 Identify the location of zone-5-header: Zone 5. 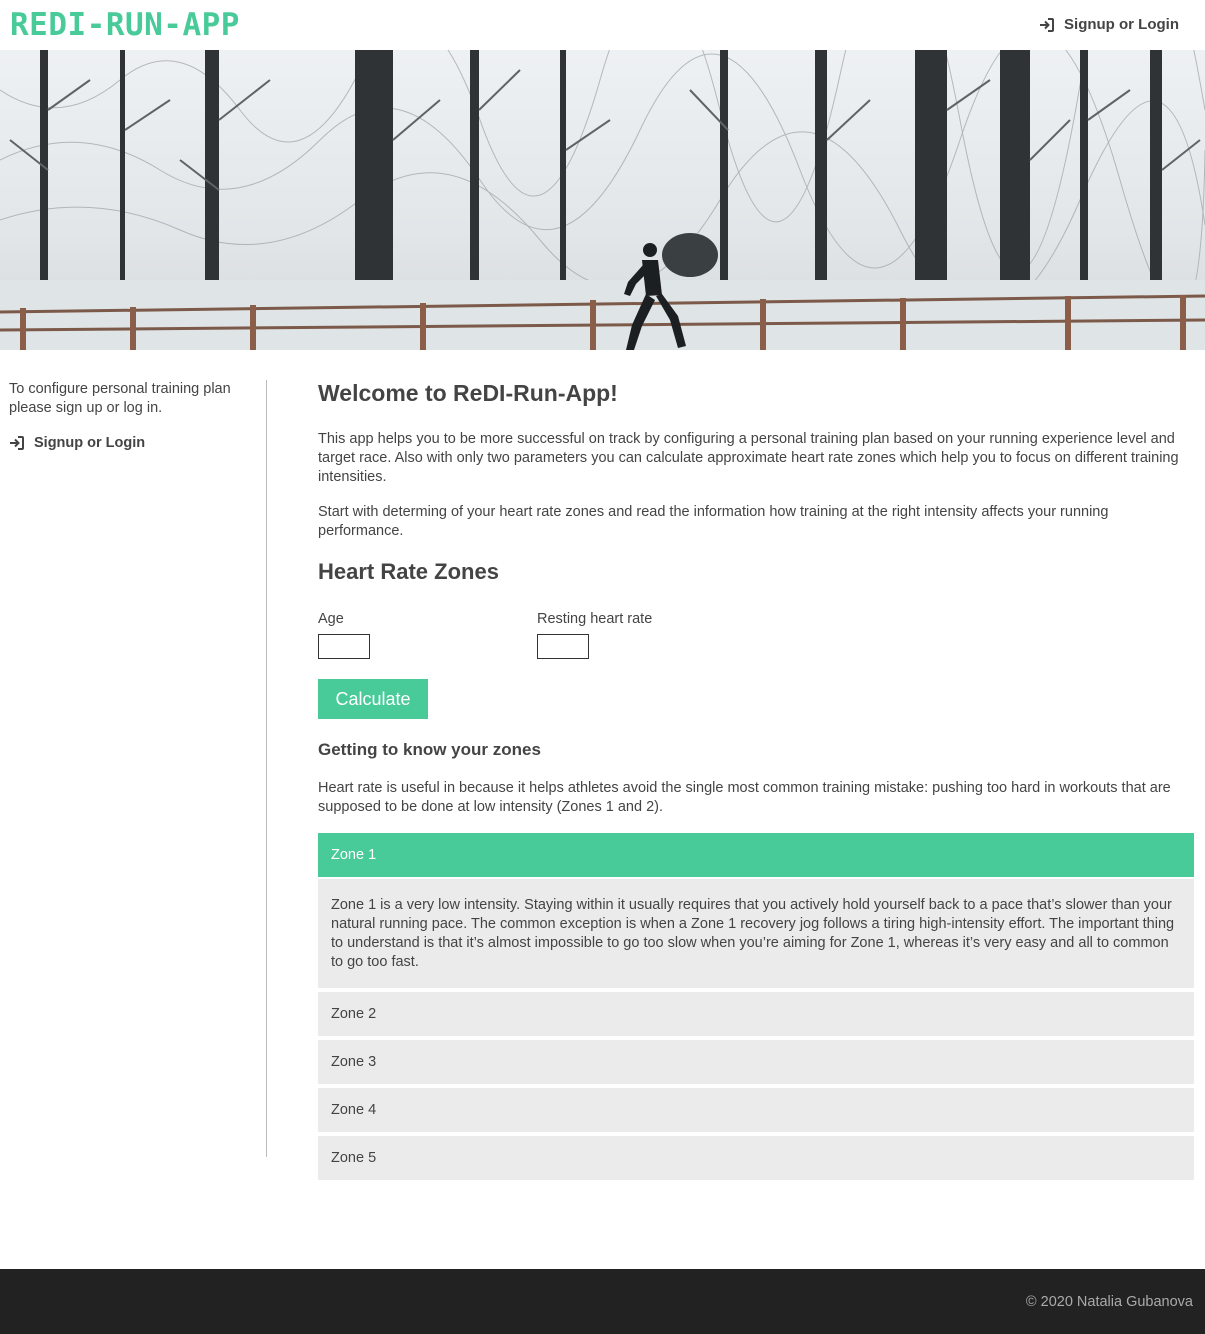
(756, 1158).